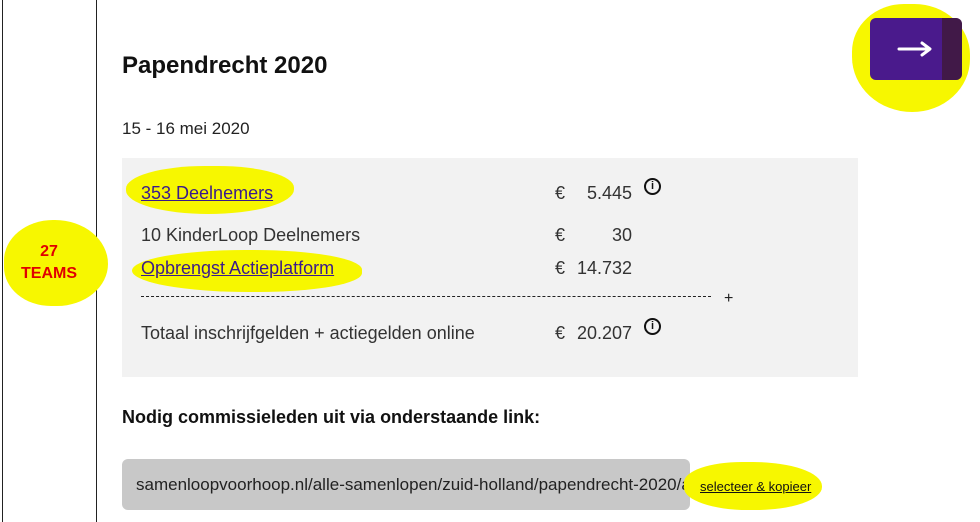 The image size is (980, 522). What do you see at coordinates (729, 298) in the screenshot?
I see `plus-sign: +` at bounding box center [729, 298].